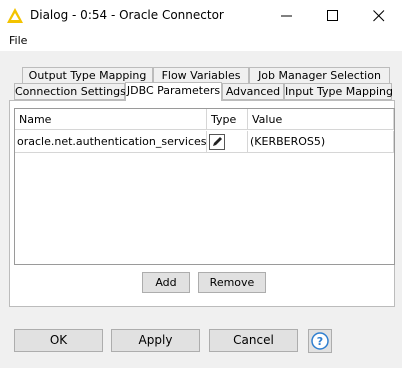 This screenshot has width=402, height=368. I want to click on help-button: ?, so click(320, 341).